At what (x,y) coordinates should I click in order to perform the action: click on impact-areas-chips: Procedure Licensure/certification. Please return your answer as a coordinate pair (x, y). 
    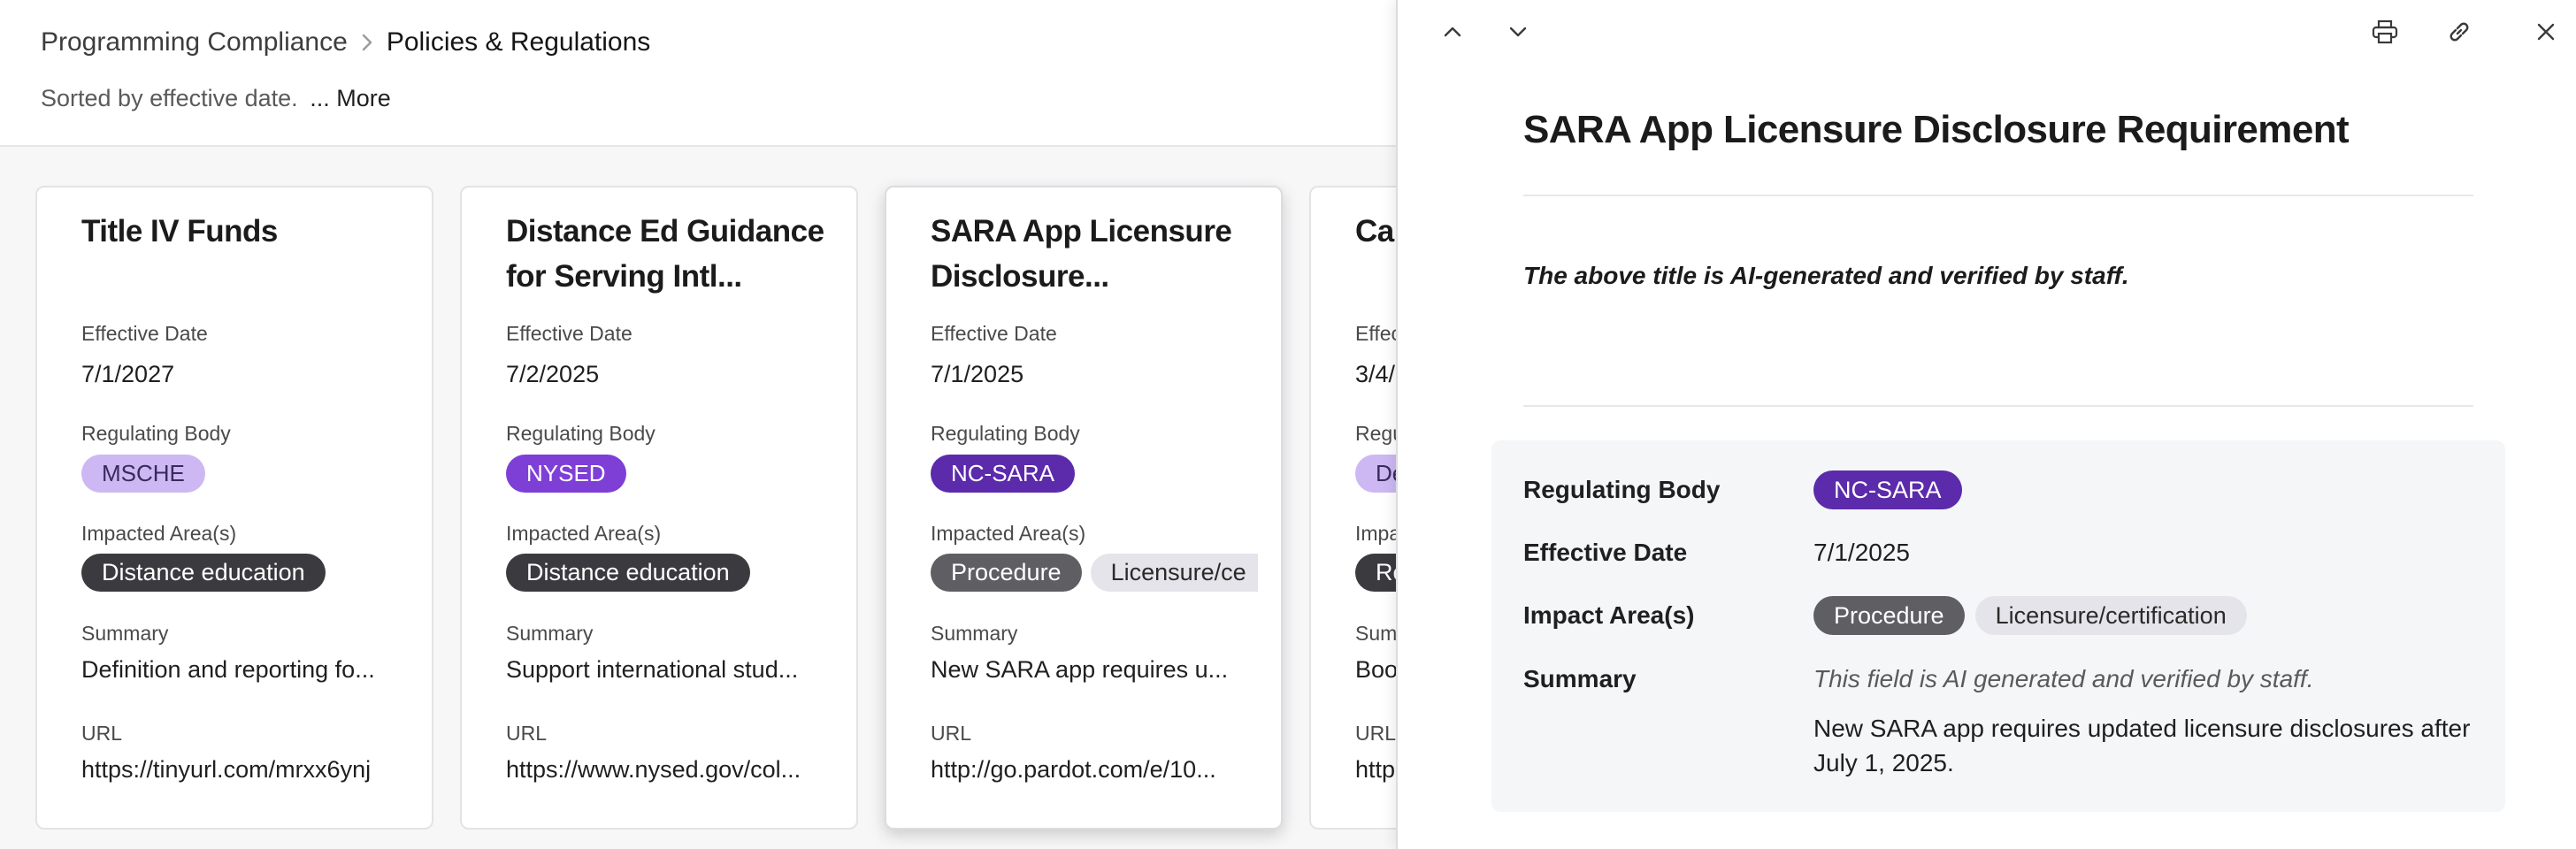
    Looking at the image, I should click on (2030, 616).